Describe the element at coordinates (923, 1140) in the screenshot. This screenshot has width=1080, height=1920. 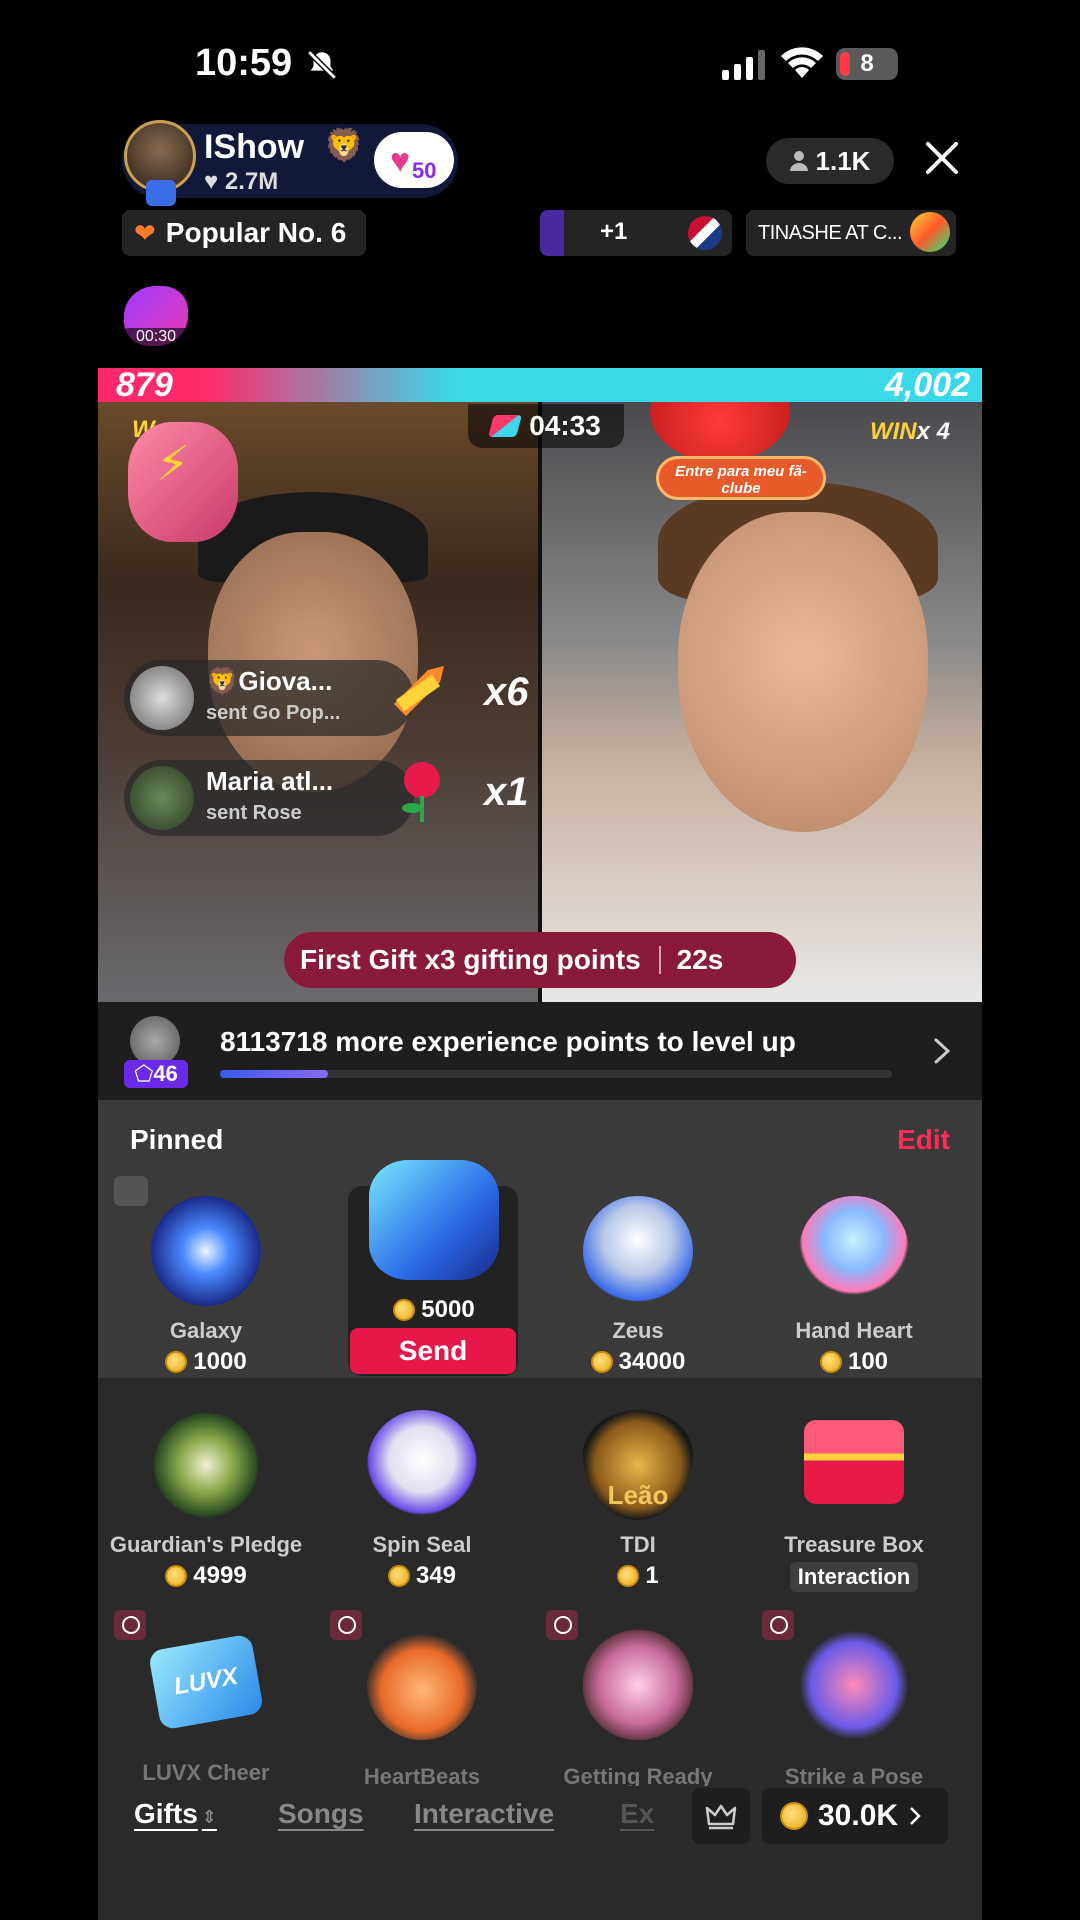
I see `edit-button: Edit` at that location.